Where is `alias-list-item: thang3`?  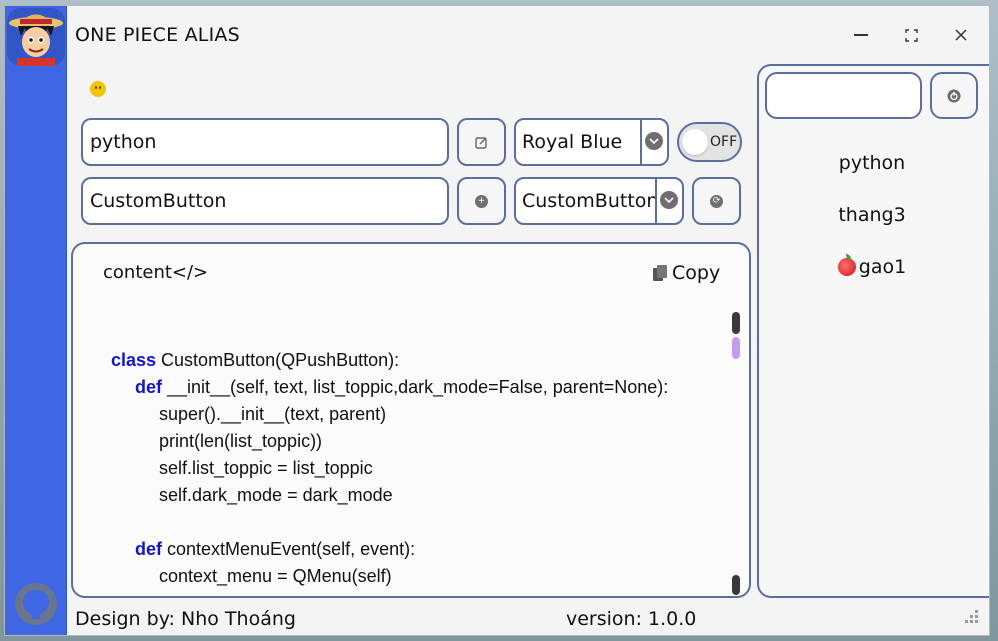 alias-list-item: thang3 is located at coordinates (872, 215).